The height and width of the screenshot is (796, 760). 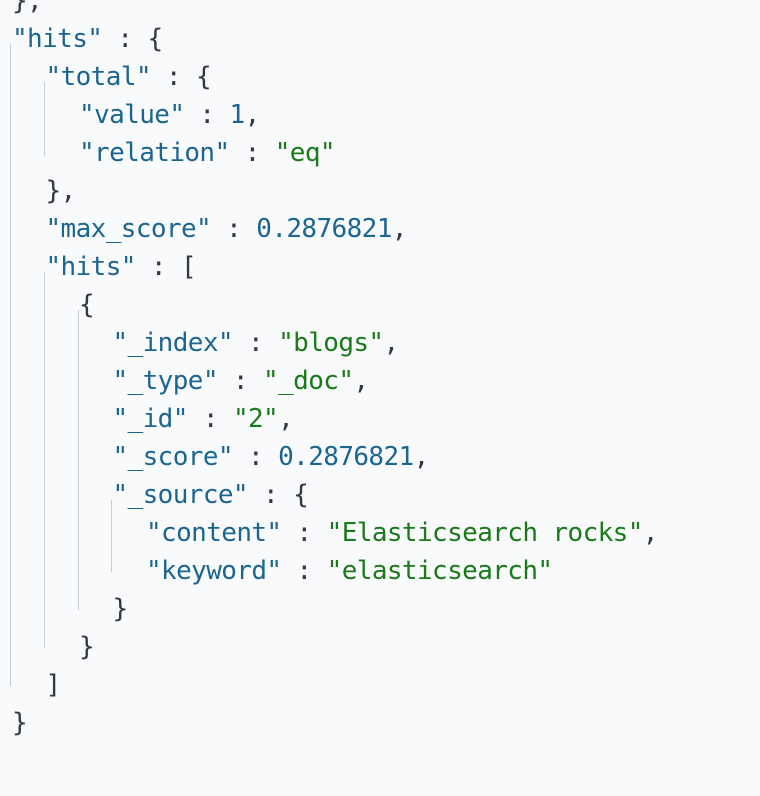 I want to click on code-line: "_score" : 0.2876821,, so click(x=271, y=457).